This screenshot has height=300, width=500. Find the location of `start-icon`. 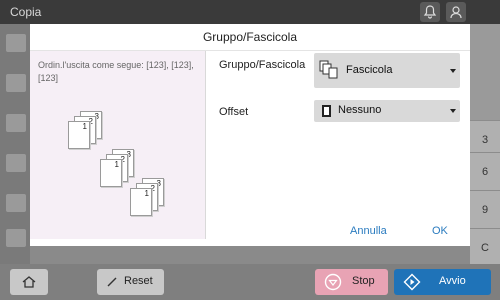

start-icon is located at coordinates (412, 284).